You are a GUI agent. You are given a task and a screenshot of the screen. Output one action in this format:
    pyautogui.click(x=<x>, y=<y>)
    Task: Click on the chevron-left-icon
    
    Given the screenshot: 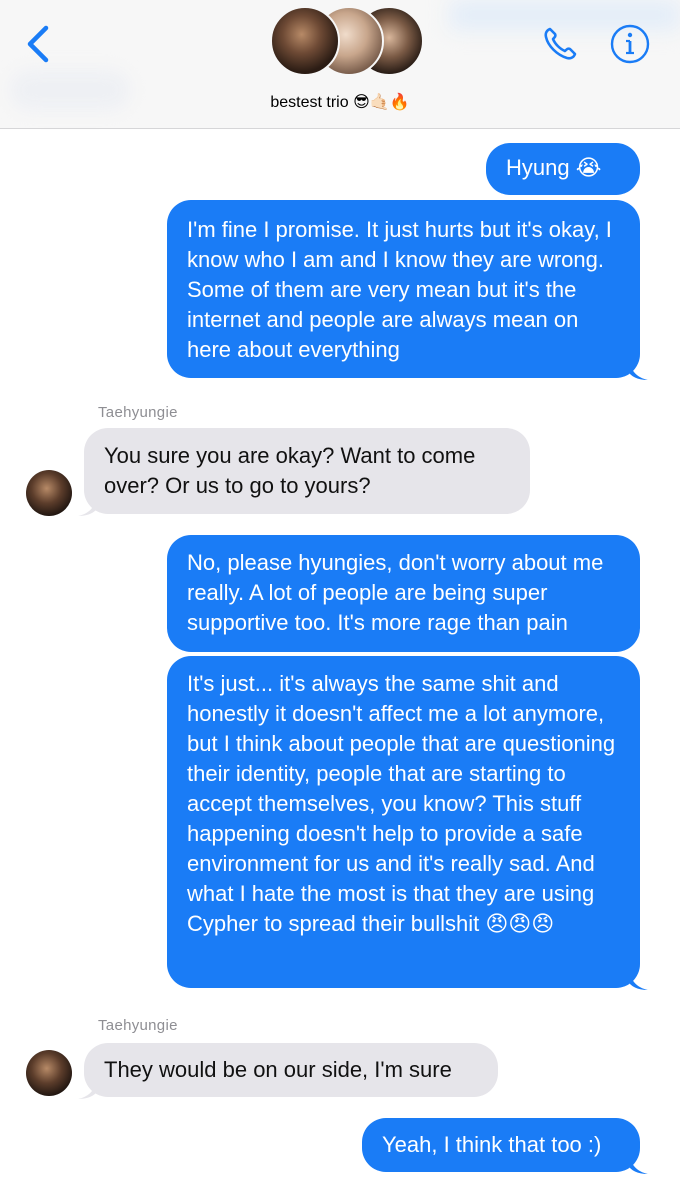 What is the action you would take?
    pyautogui.click(x=38, y=44)
    